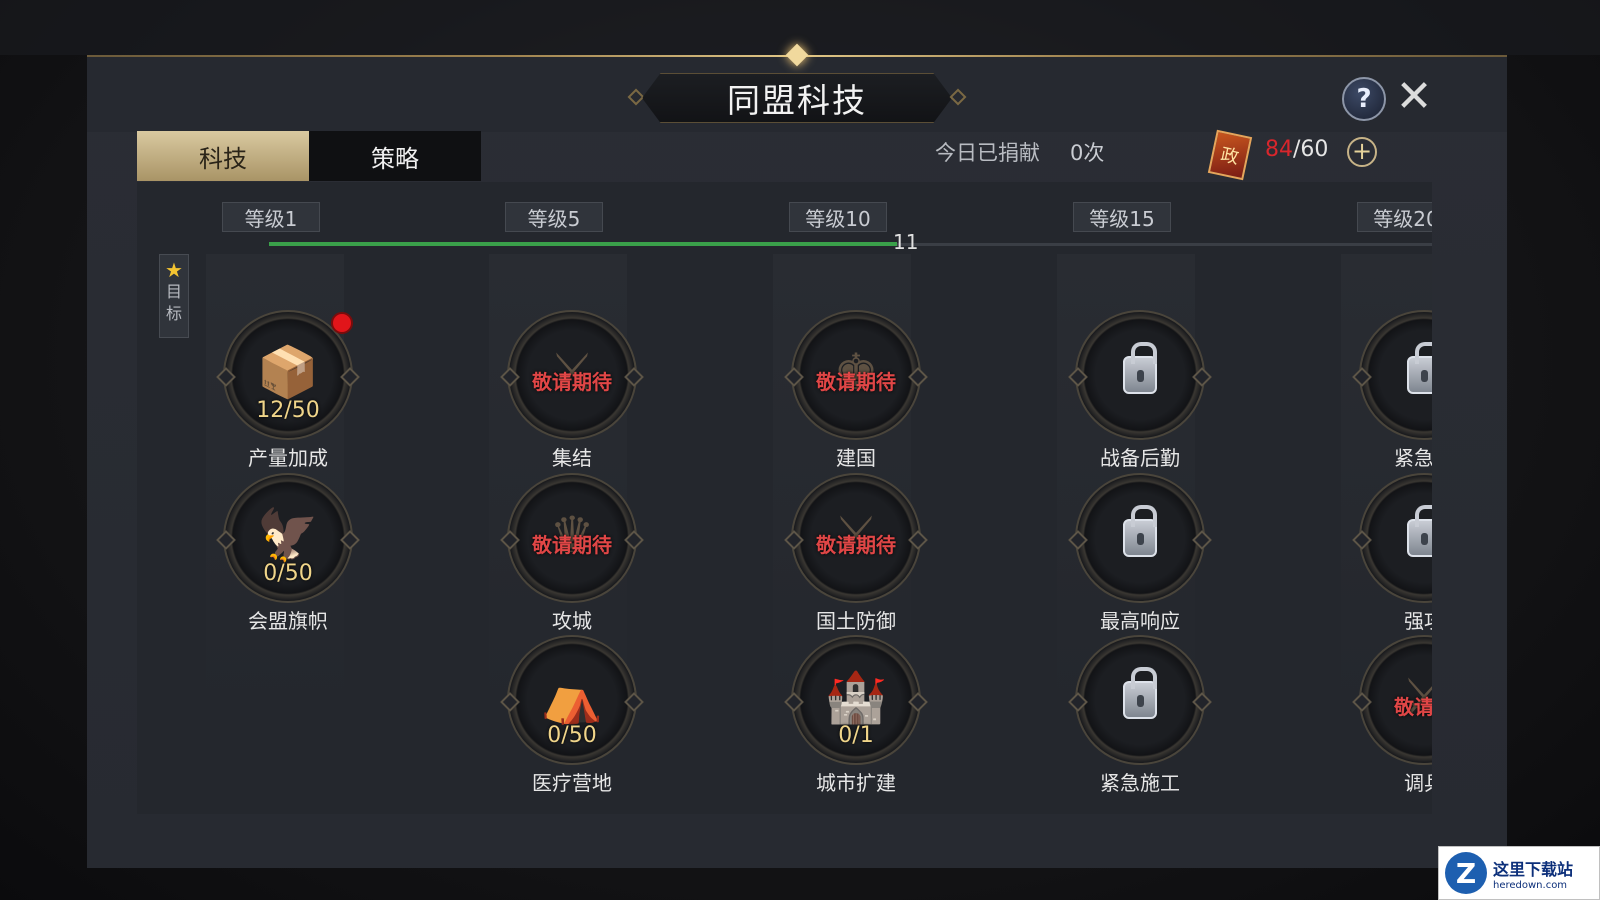 The width and height of the screenshot is (1600, 900). Describe the element at coordinates (572, 621) in the screenshot. I see `tech-node-name: 攻城` at that location.